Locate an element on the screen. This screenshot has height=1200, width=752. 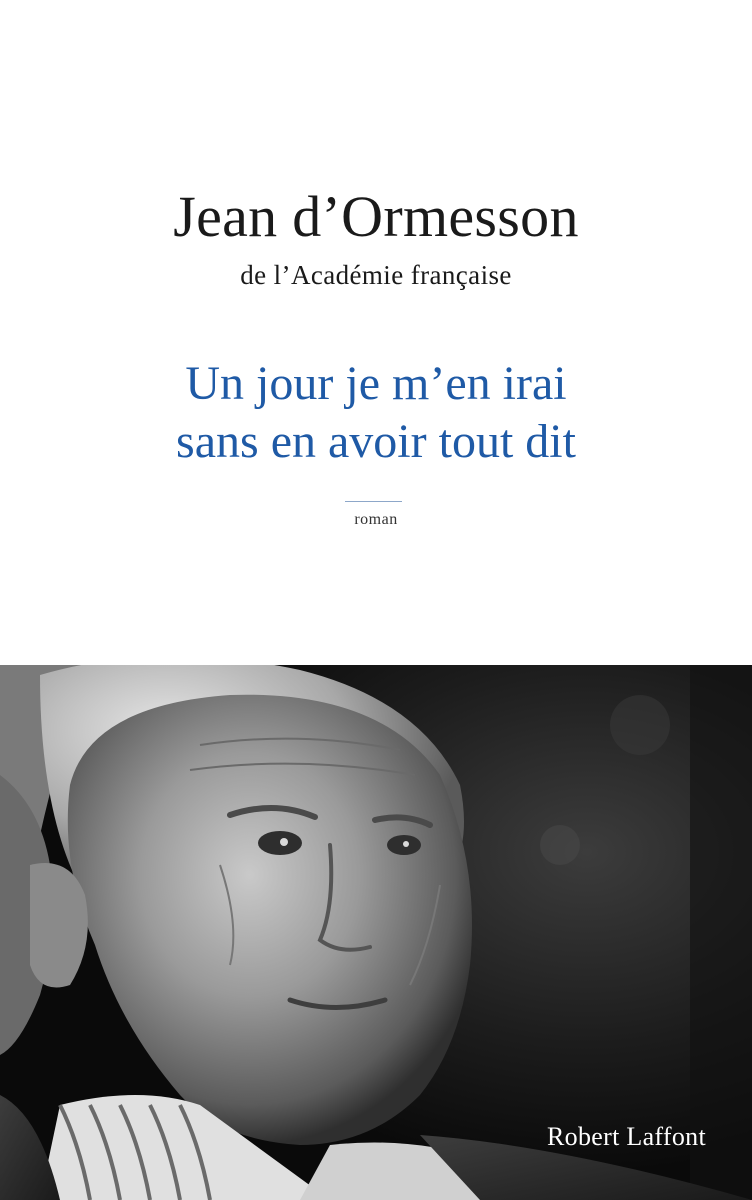
book-title-line-2: sans en avoir tout dit is located at coordinates (376, 441).